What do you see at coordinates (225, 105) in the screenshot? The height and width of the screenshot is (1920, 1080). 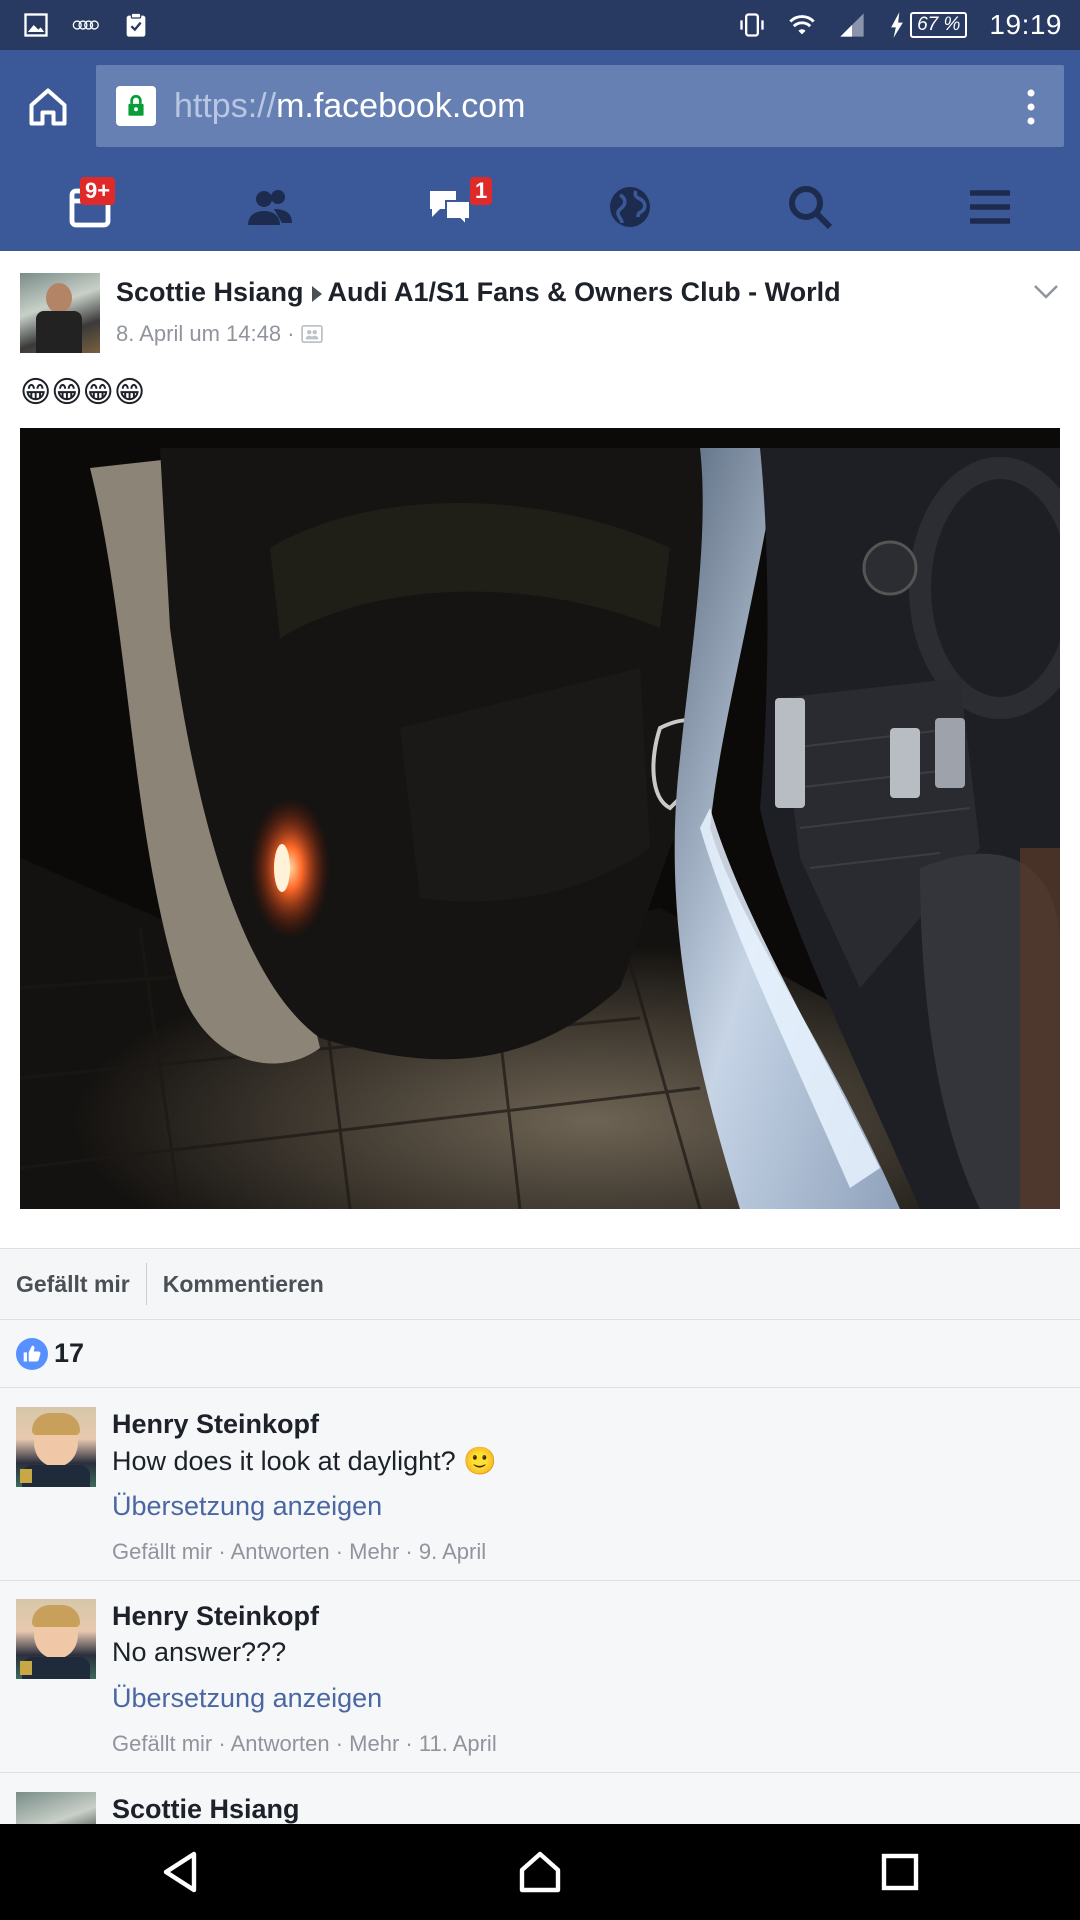 I see `url-scheme: https://` at bounding box center [225, 105].